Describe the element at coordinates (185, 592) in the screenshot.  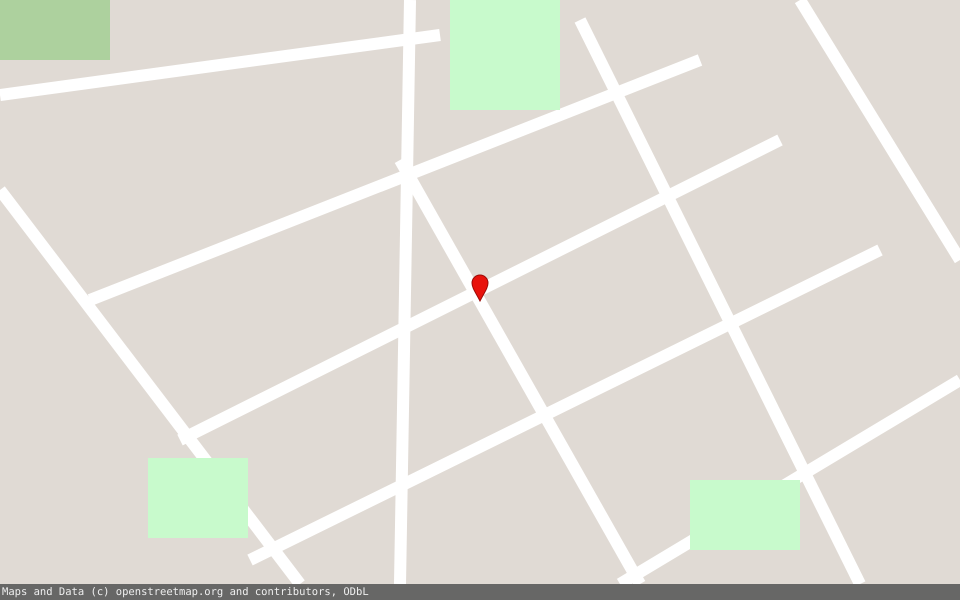
I see `attribution-text: Maps and Data (c) openstreetmap.org and contributors, ODbL` at that location.